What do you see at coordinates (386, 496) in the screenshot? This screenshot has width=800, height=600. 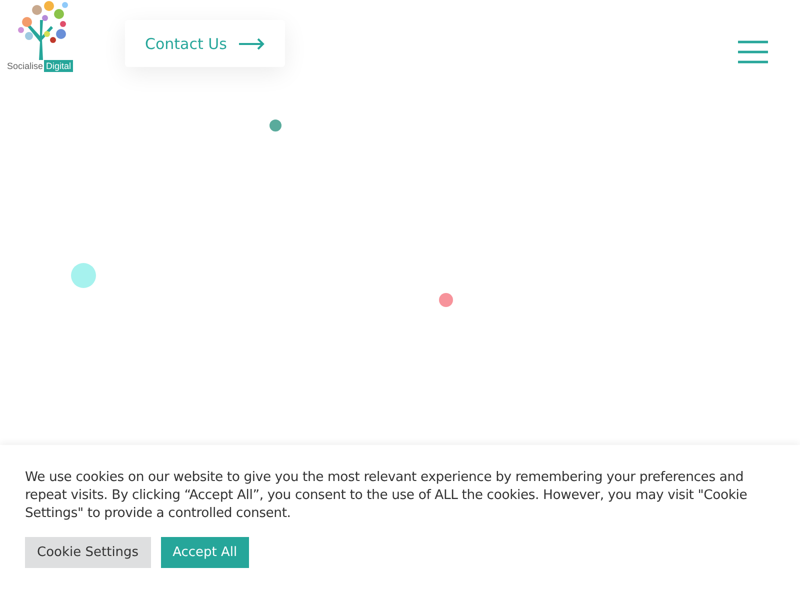 I see `cookie-message: We use cookies on our website to give you the most relevant experience by remembering your preferences and repeat visits. By clicking “Accept All”, you consent to the use of ALL the cookies. However, you may visit "Cookie Settings" to provide a controlled consent.` at bounding box center [386, 496].